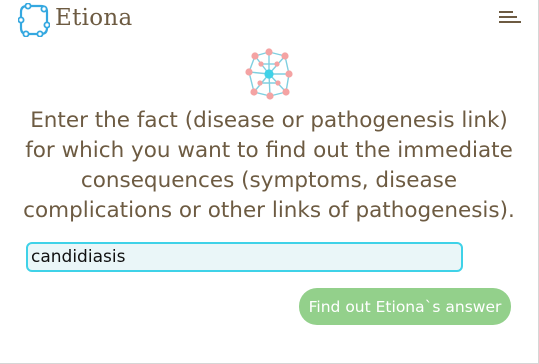 Image resolution: width=539 pixels, height=364 pixels. Describe the element at coordinates (244, 257) in the screenshot. I see `fact-search-input` at that location.